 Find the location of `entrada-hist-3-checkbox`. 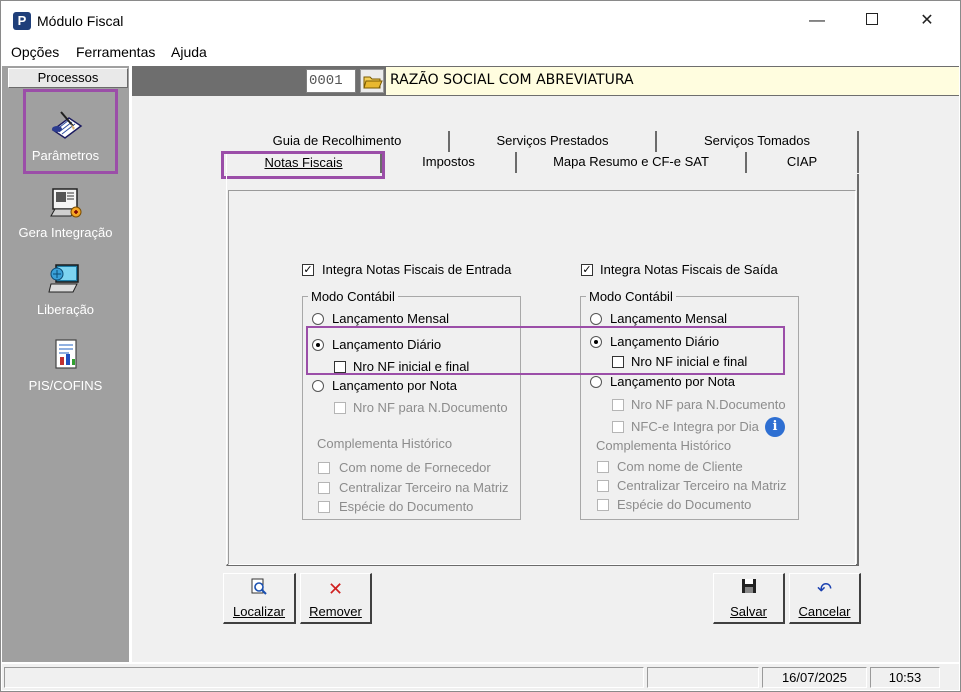

entrada-hist-3-checkbox is located at coordinates (324, 507).